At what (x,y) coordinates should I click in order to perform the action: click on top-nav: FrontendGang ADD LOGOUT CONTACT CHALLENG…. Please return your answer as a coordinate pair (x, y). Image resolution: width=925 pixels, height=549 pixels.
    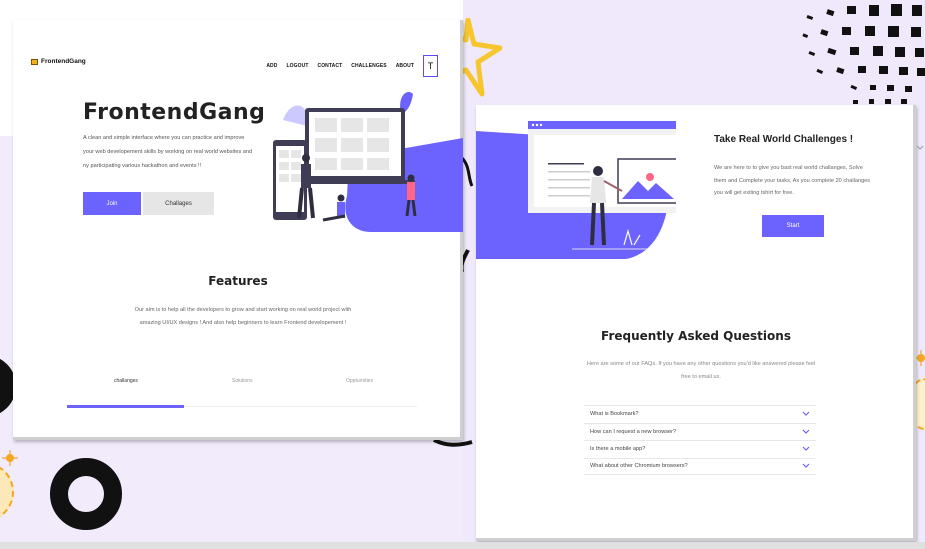
    Looking at the image, I should click on (240, 66).